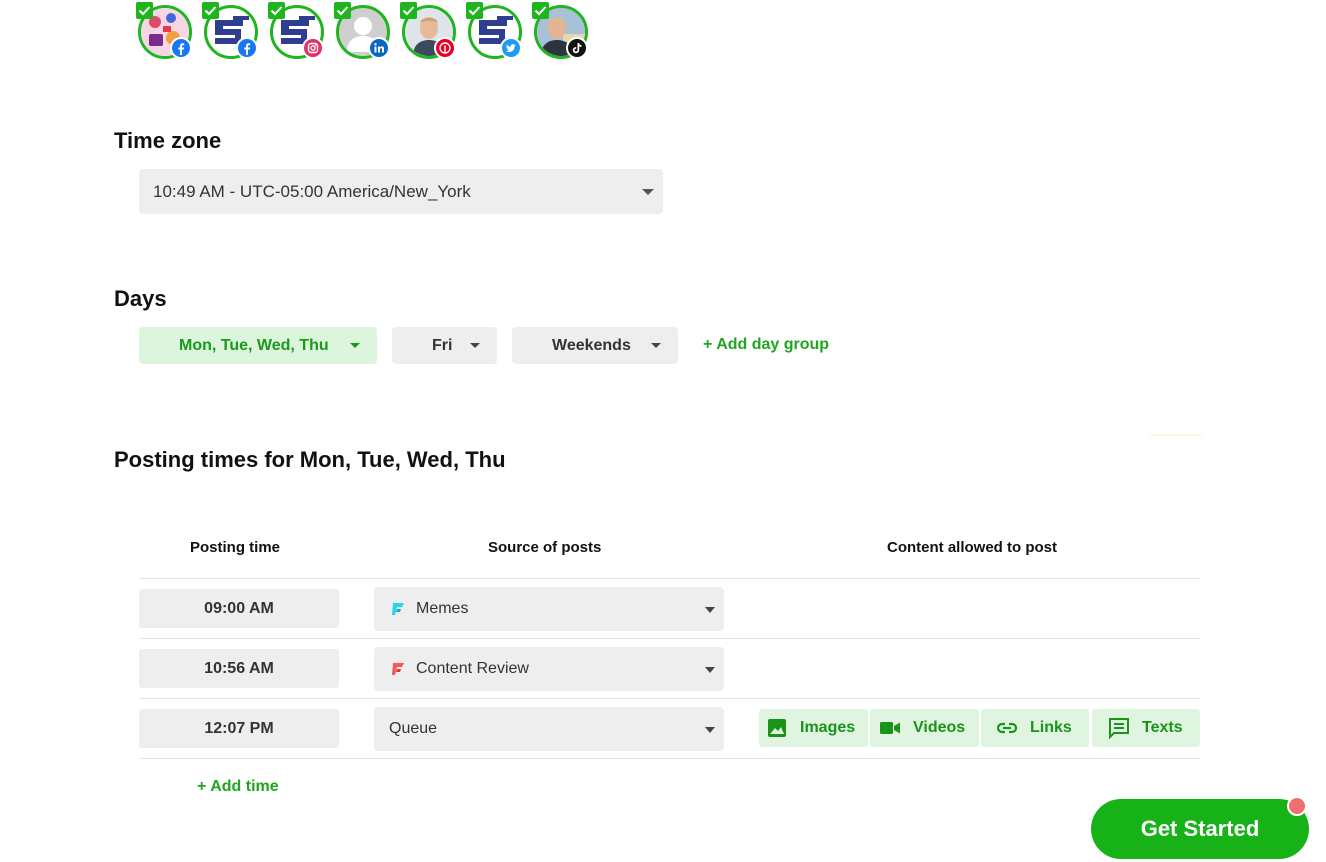 The width and height of the screenshot is (1326, 862). What do you see at coordinates (577, 48) in the screenshot?
I see `tiktok-icon` at bounding box center [577, 48].